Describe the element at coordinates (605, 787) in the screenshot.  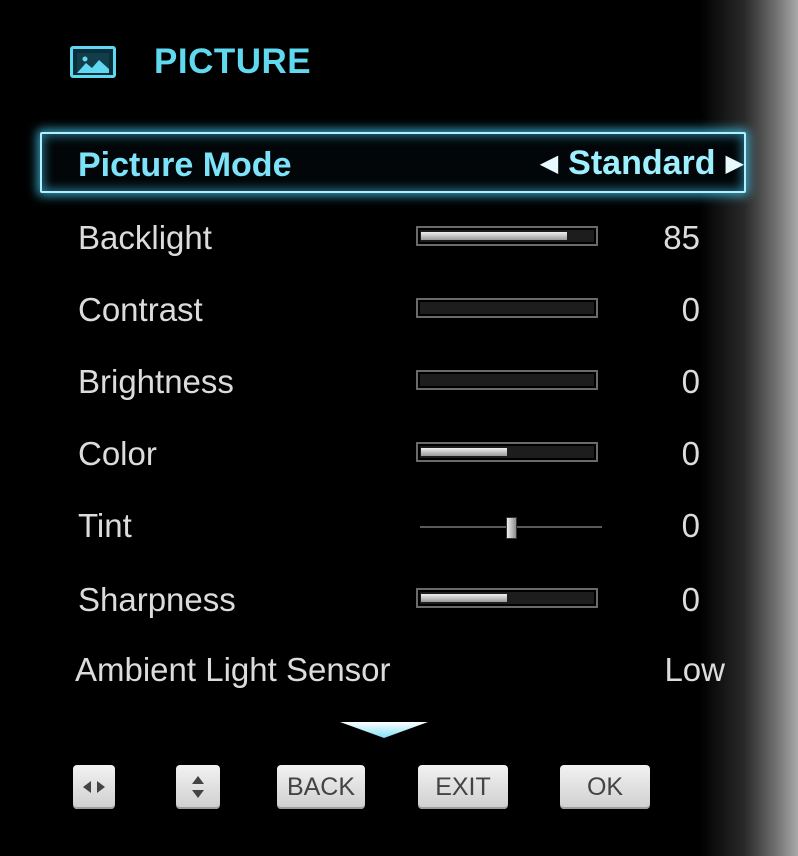
I see `ok-button: OK` at that location.